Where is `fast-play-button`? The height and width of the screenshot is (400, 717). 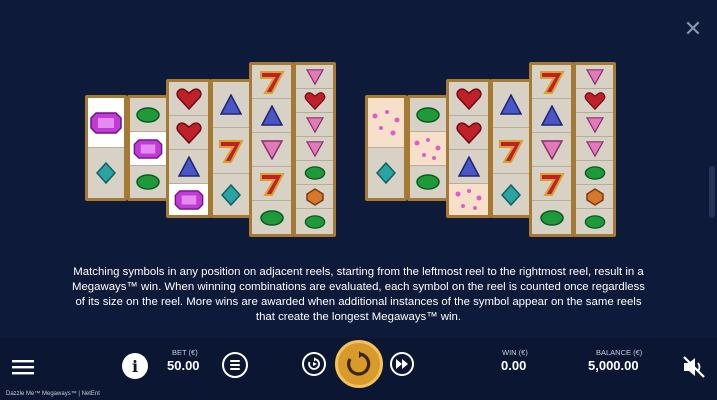
fast-play-button is located at coordinates (402, 364).